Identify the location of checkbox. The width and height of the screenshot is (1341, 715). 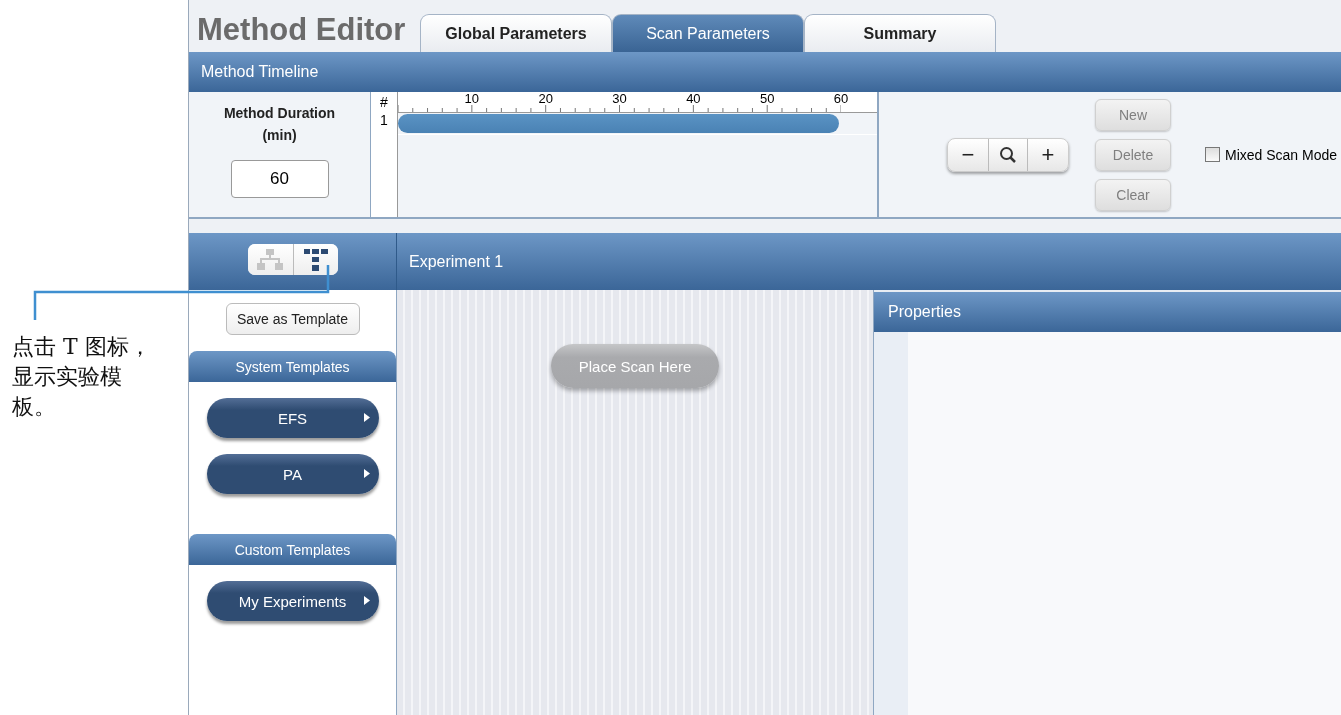
(1212, 154).